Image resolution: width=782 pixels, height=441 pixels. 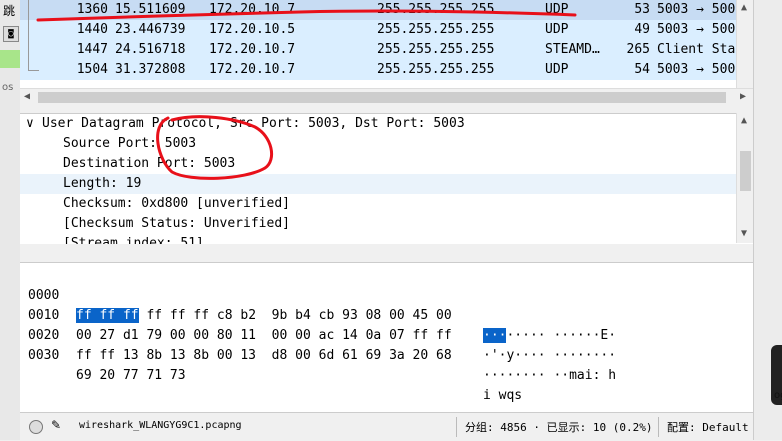 I want to click on detail-field-text: [Stream index: 51], so click(x=133, y=240).